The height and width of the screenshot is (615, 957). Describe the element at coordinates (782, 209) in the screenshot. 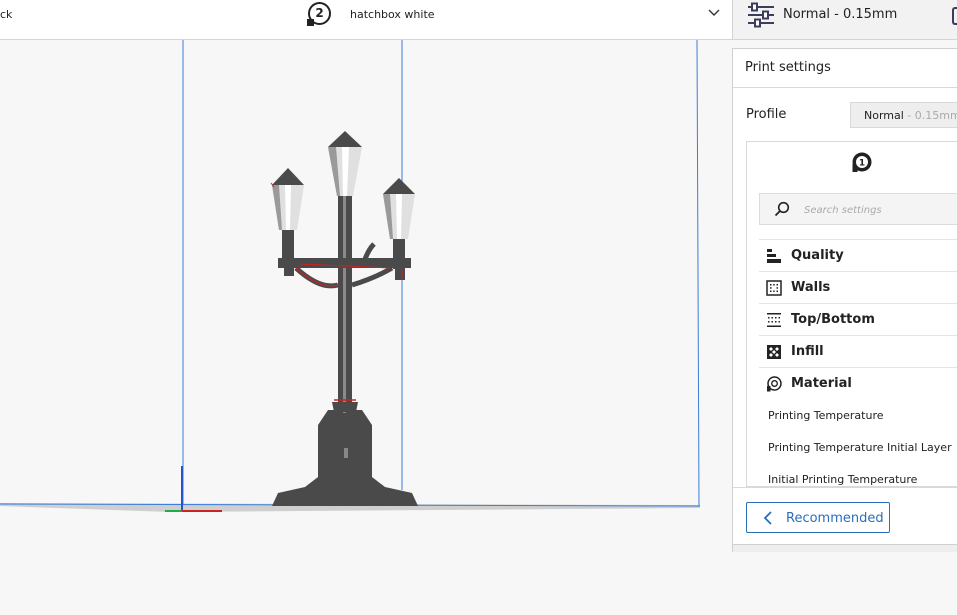

I see `search-icon` at that location.